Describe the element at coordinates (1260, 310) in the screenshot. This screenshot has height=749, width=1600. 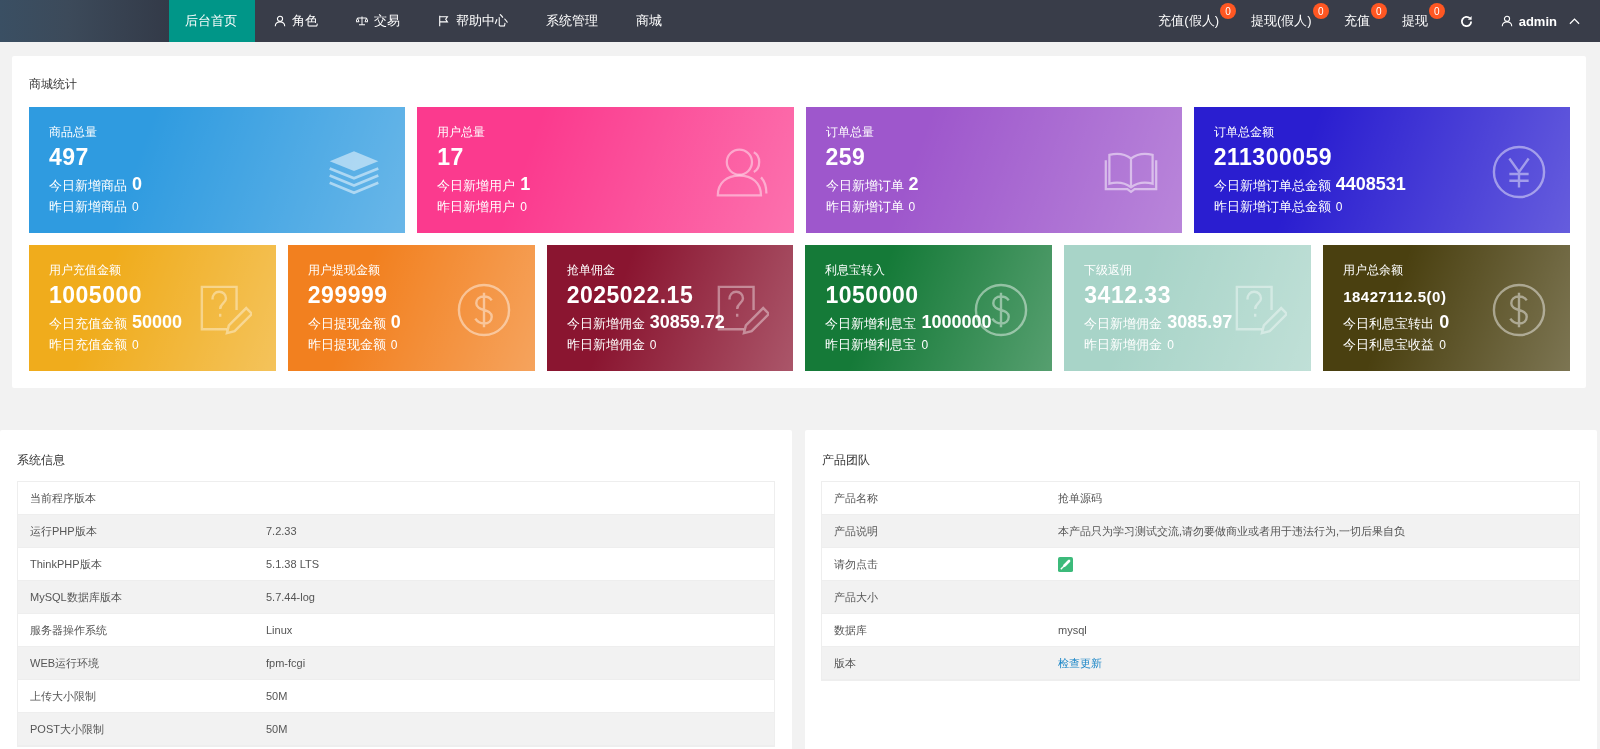
I see `question-note-icon` at that location.